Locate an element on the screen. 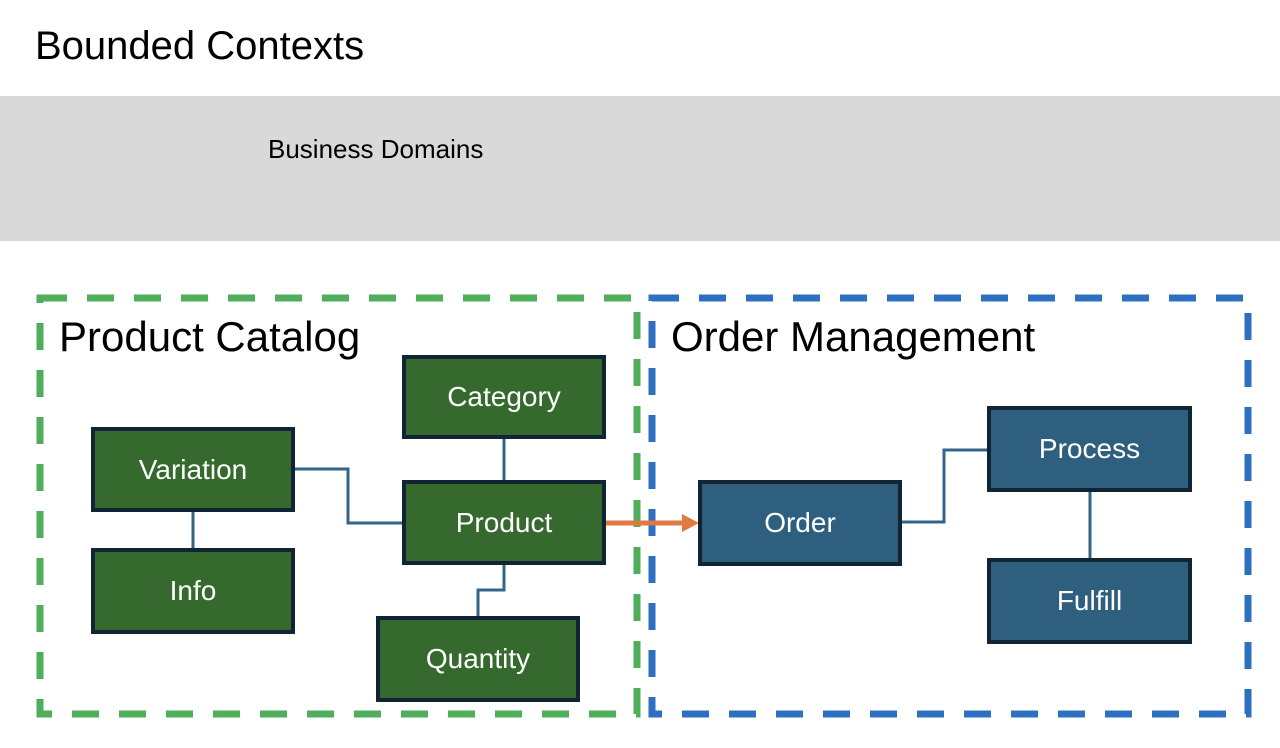 The width and height of the screenshot is (1280, 748). node-quantity-label: Quantity is located at coordinates (478, 658).